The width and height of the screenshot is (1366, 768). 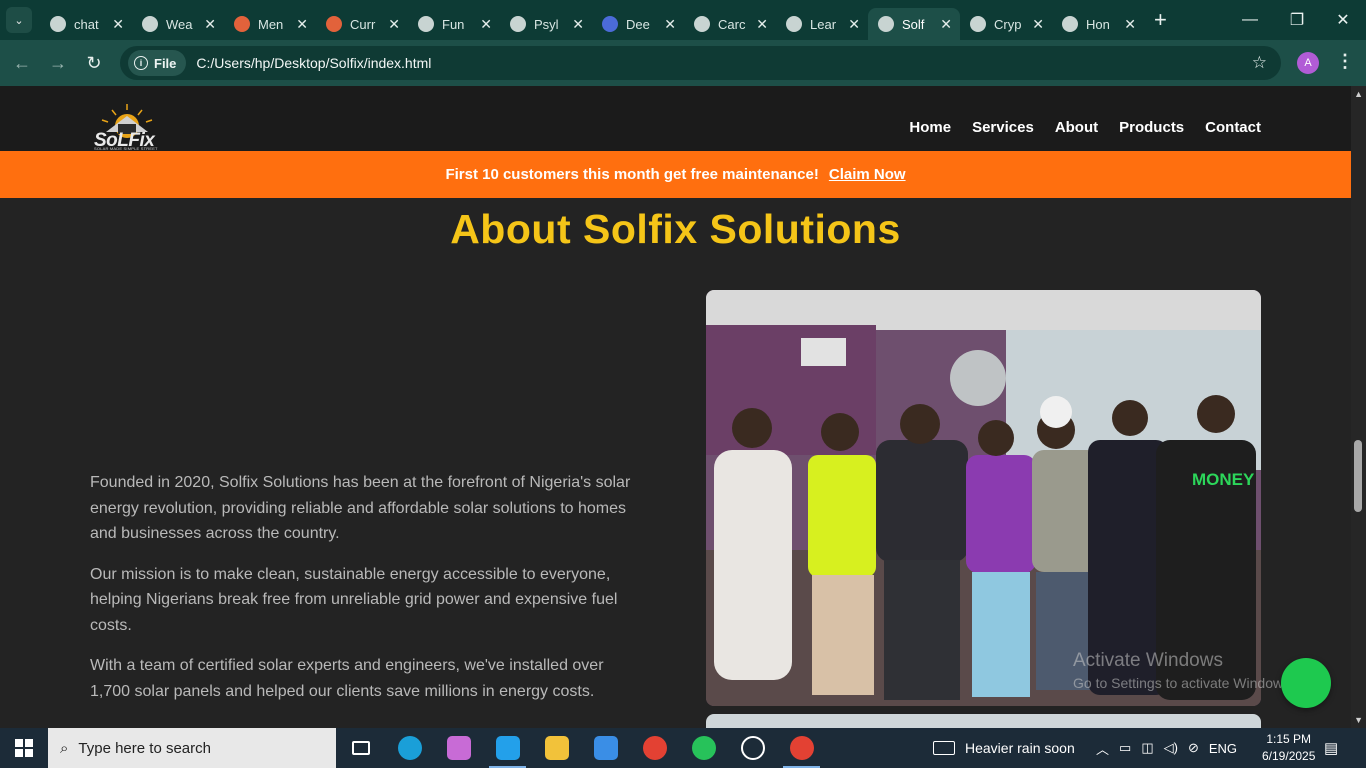 I want to click on scroll-down-icon: ▼, so click(x=1358, y=720).